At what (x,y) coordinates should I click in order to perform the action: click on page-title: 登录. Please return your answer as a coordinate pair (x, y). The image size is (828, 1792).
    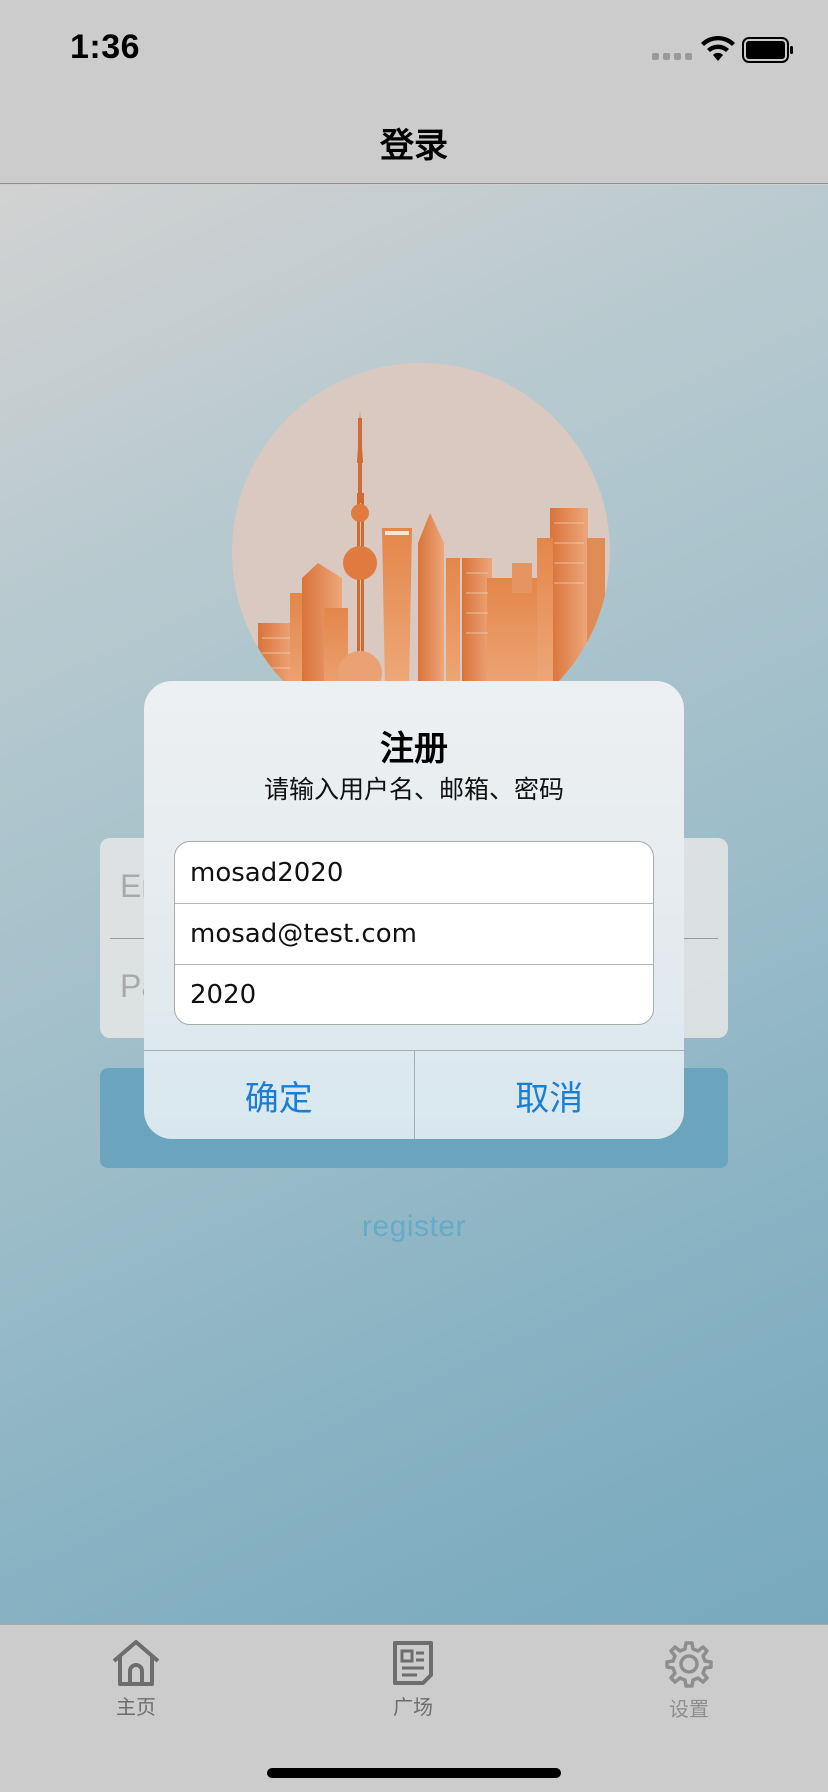
    Looking at the image, I should click on (414, 146).